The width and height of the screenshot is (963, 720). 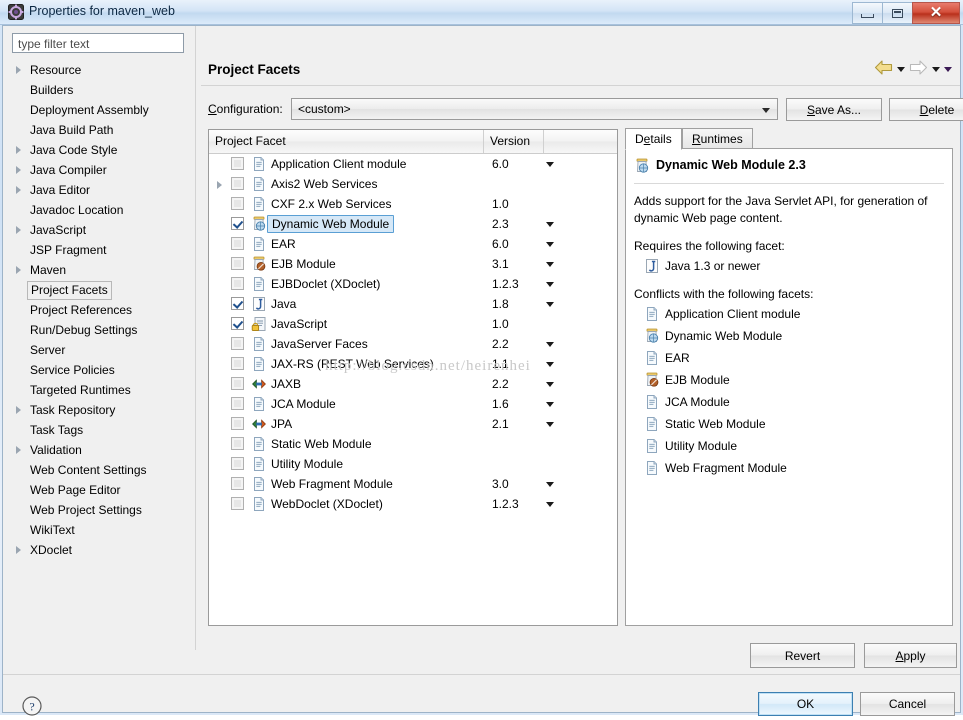 I want to click on forward-menu-chevron-down-icon, so click(x=936, y=69).